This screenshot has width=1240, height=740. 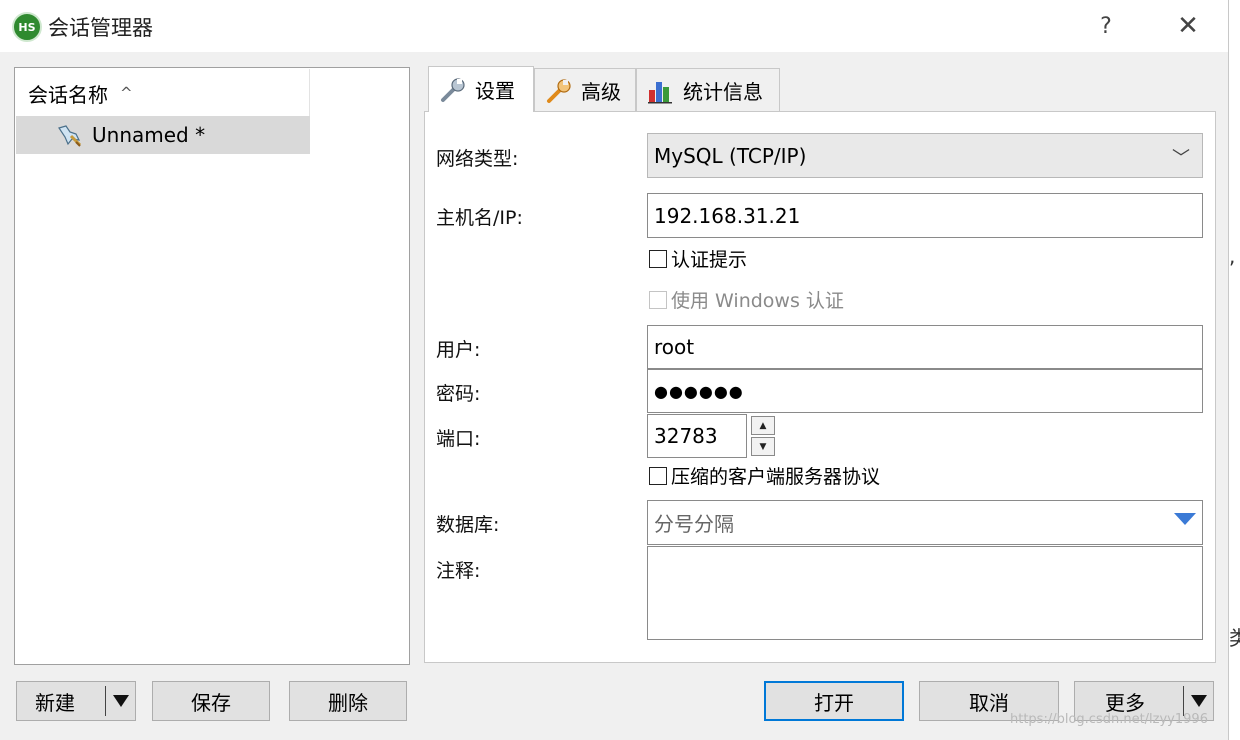 What do you see at coordinates (126, 93) in the screenshot?
I see `sort-ascending-icon: ^` at bounding box center [126, 93].